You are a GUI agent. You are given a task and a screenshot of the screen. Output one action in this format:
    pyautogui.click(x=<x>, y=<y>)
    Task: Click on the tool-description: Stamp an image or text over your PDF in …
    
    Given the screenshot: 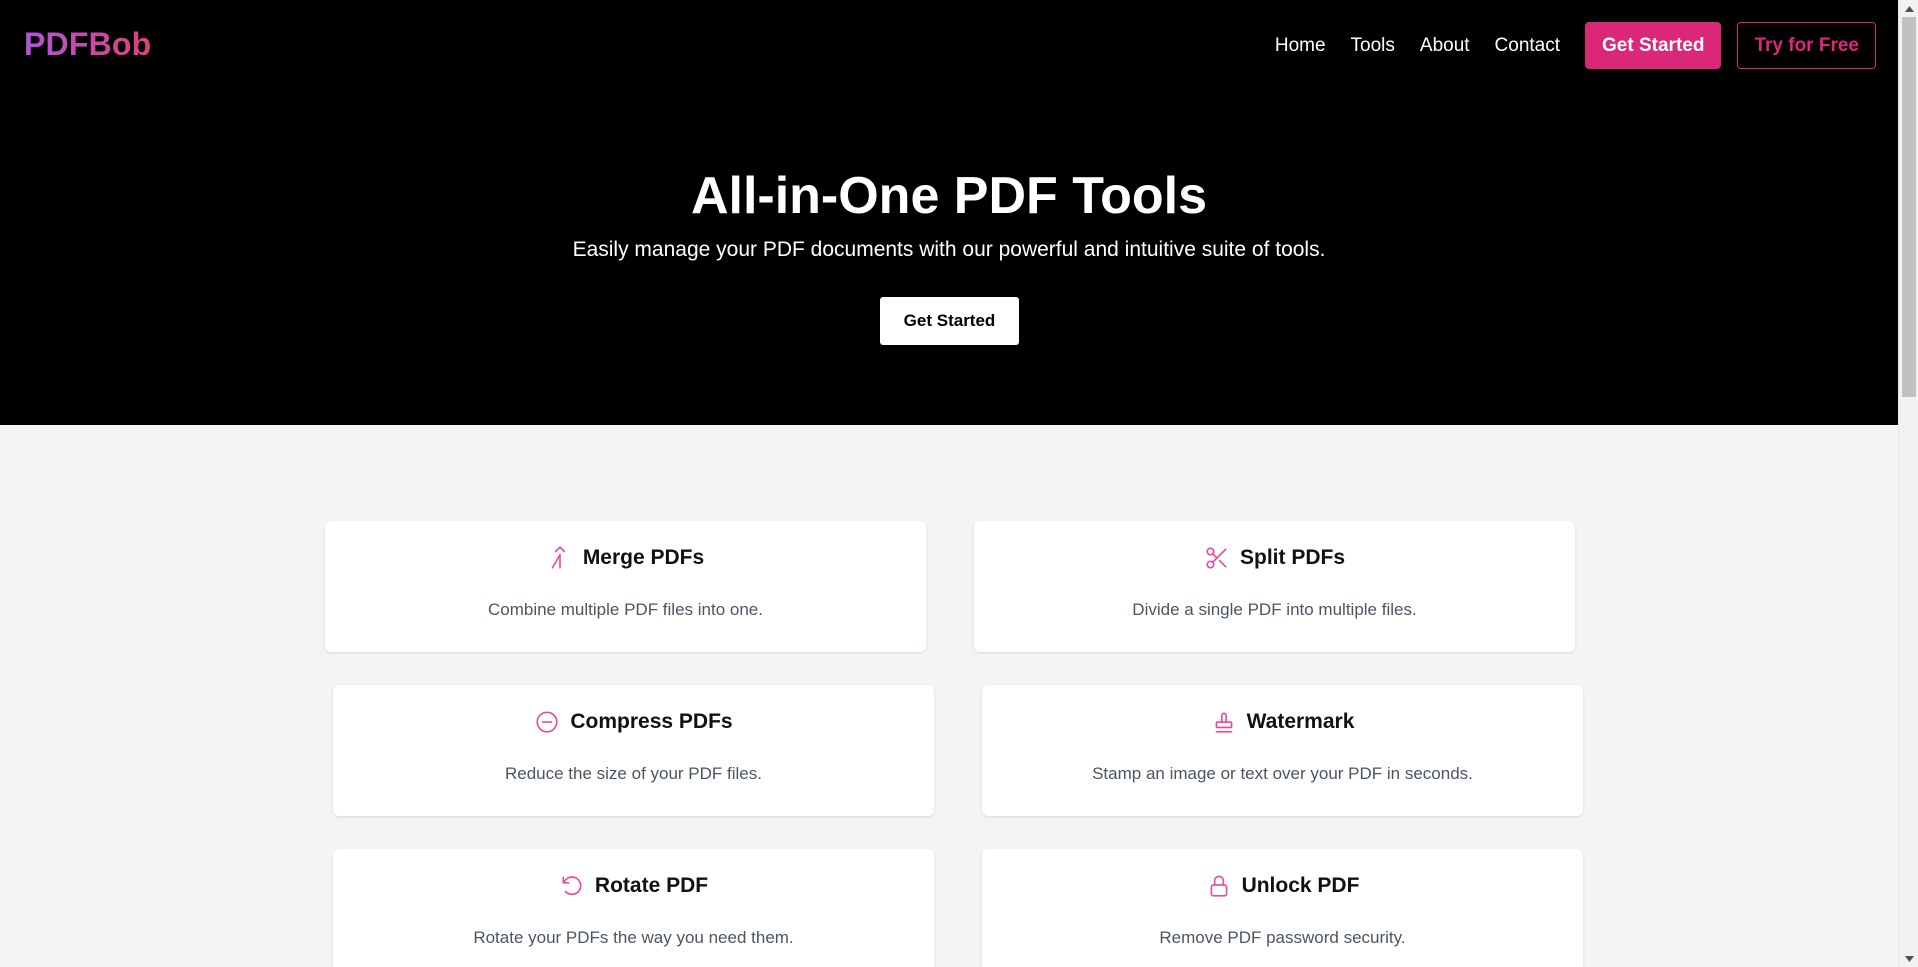 What is the action you would take?
    pyautogui.click(x=1282, y=773)
    